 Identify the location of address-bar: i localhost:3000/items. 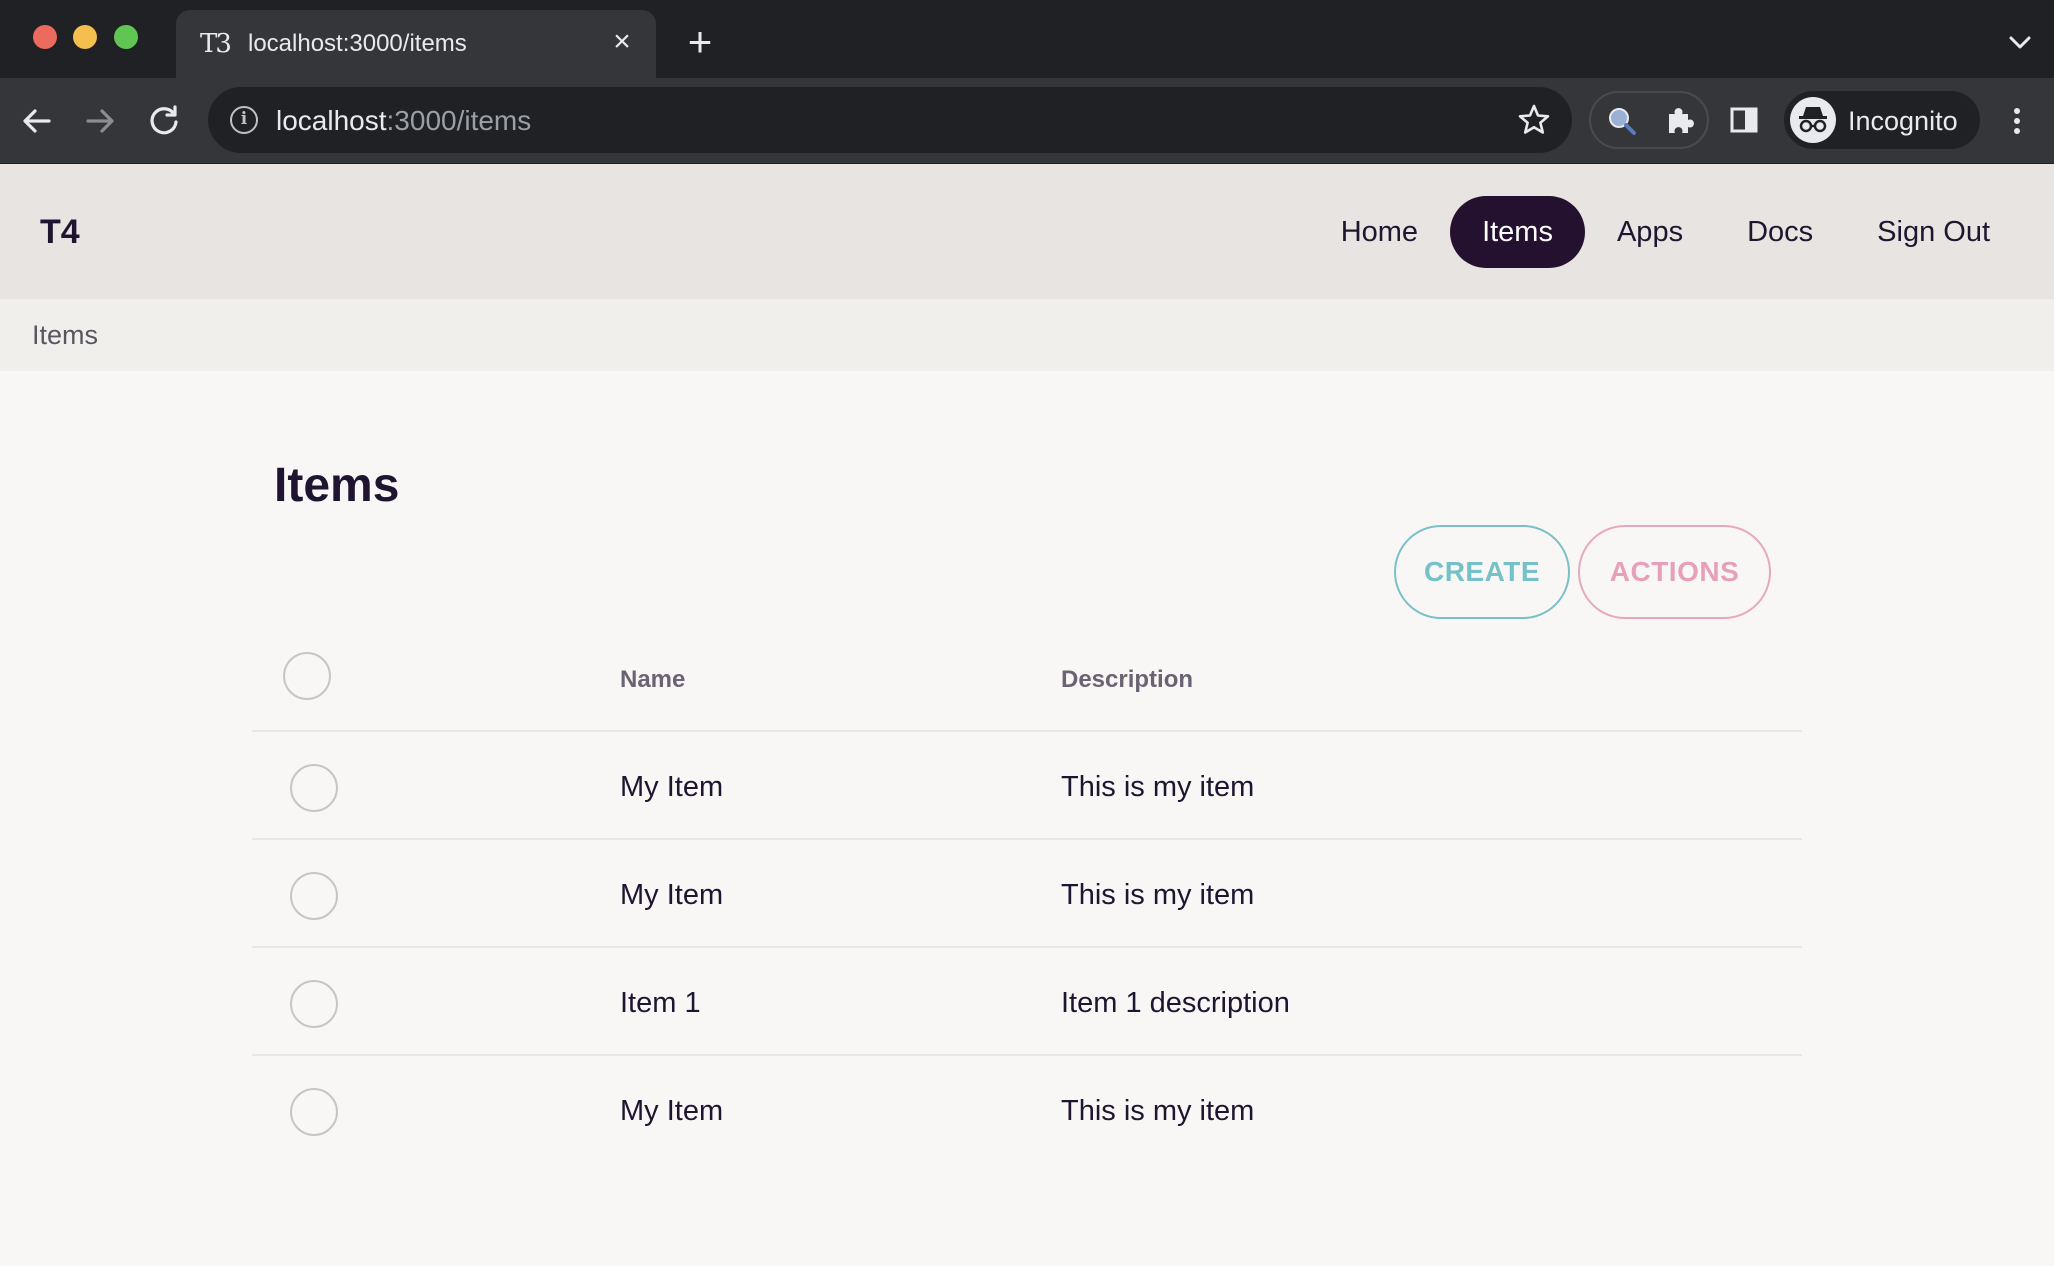
(890, 120).